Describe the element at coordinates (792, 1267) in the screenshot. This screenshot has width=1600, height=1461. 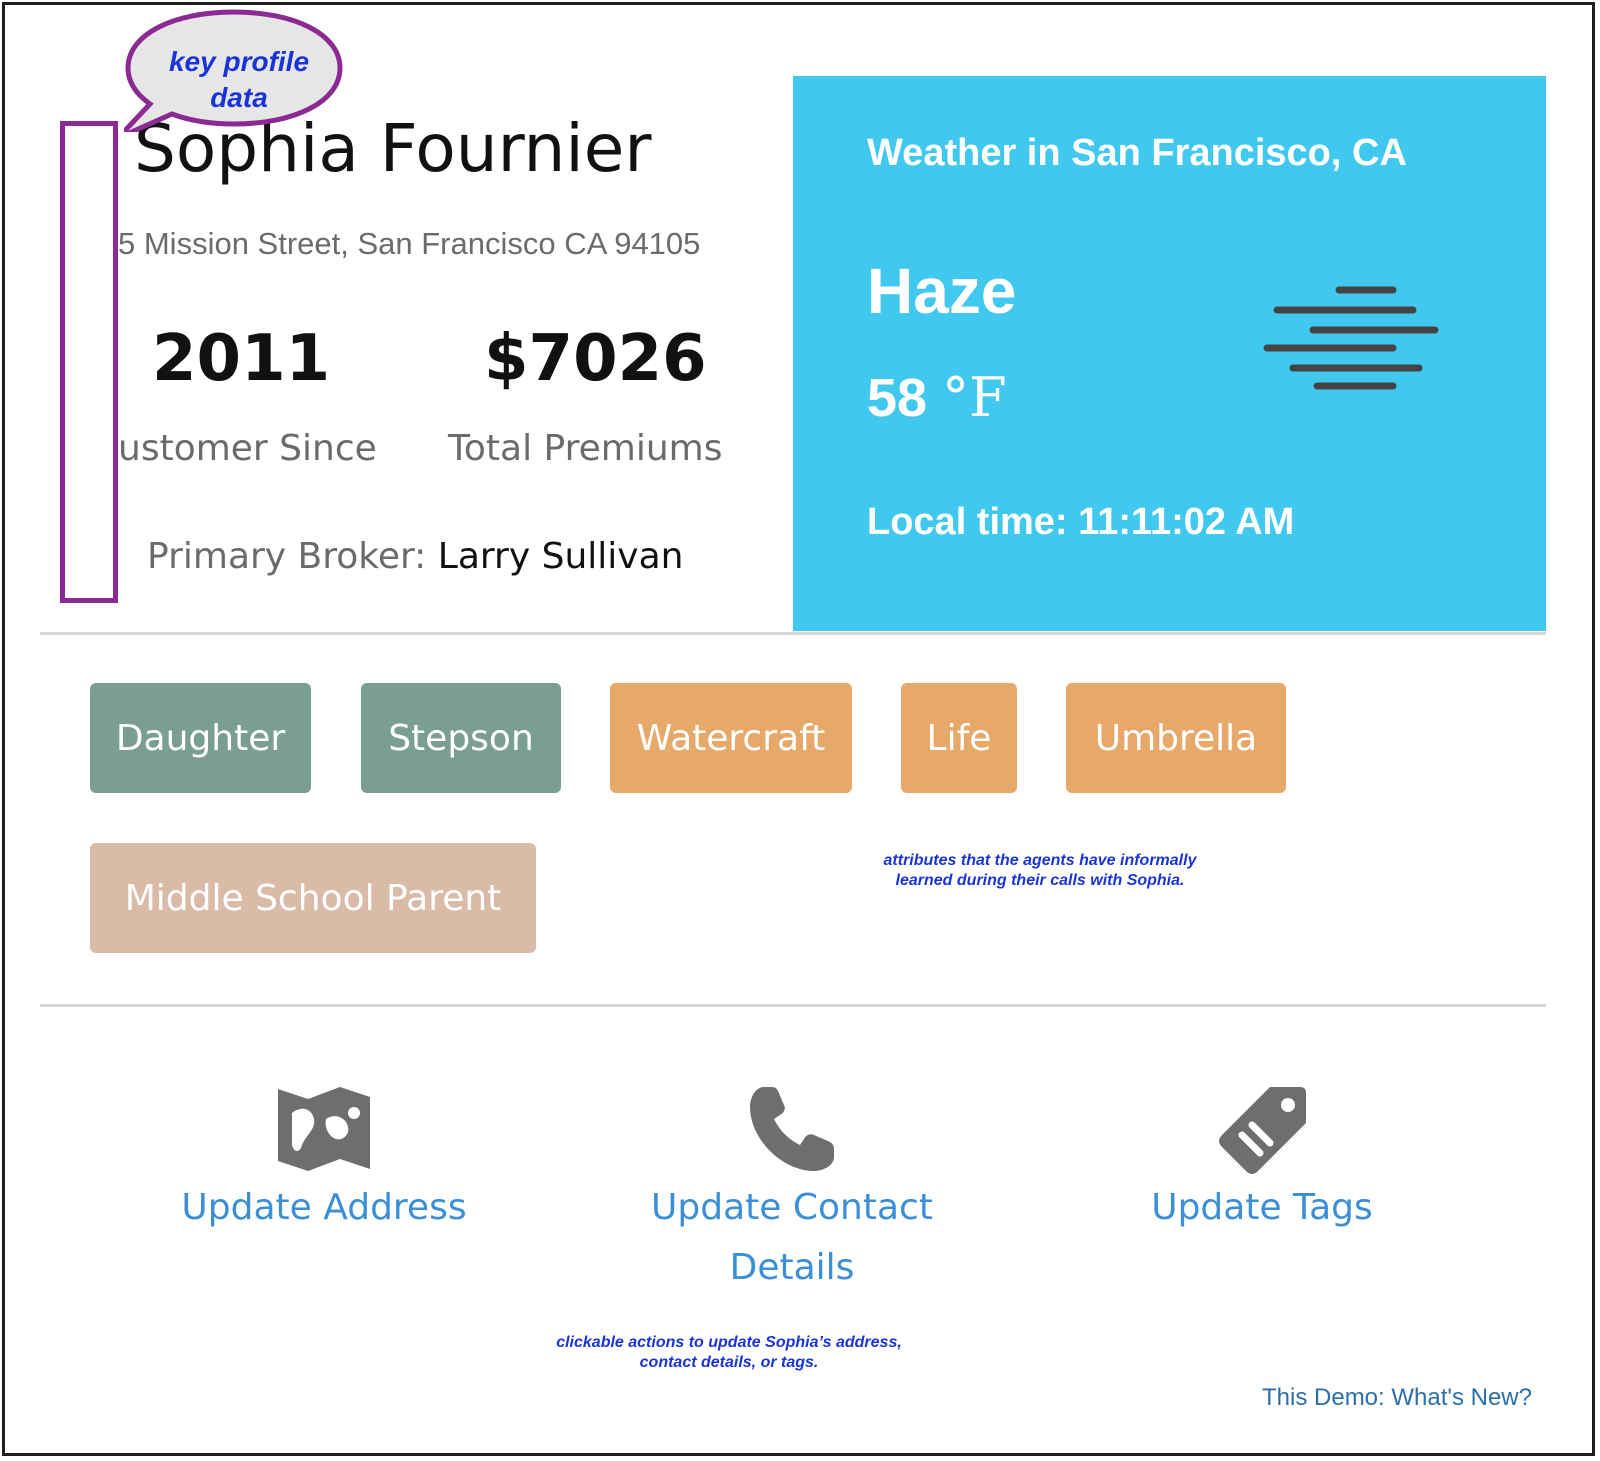
I see `update-contact-line-2: Details` at that location.